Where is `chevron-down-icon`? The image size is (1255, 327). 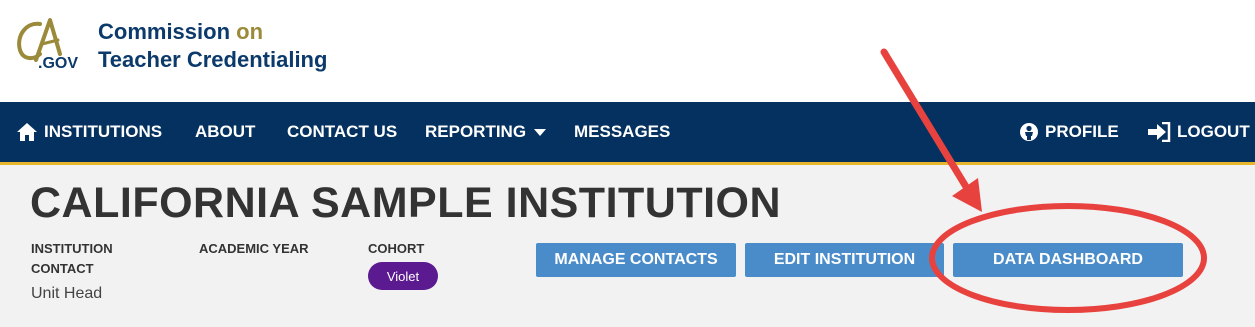 chevron-down-icon is located at coordinates (540, 132).